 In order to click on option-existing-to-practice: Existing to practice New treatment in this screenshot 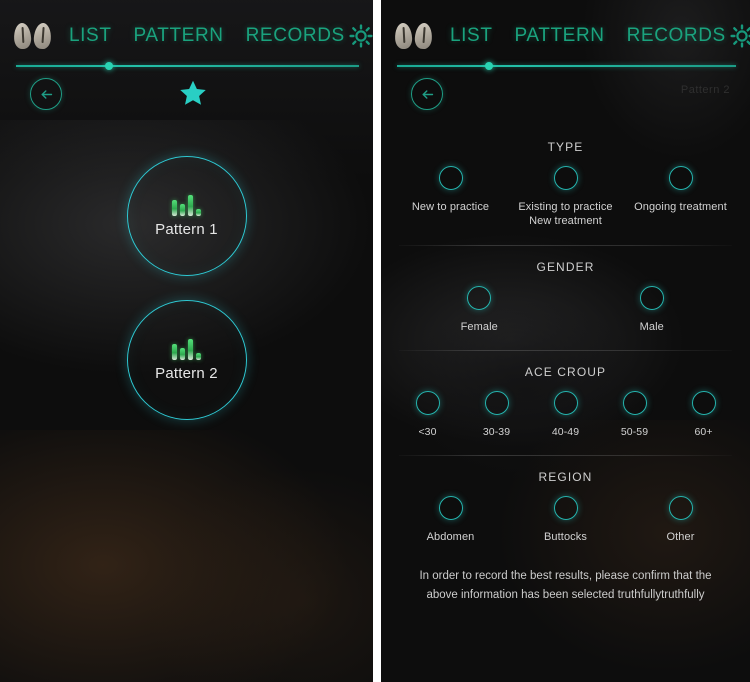, I will do `click(565, 197)`.